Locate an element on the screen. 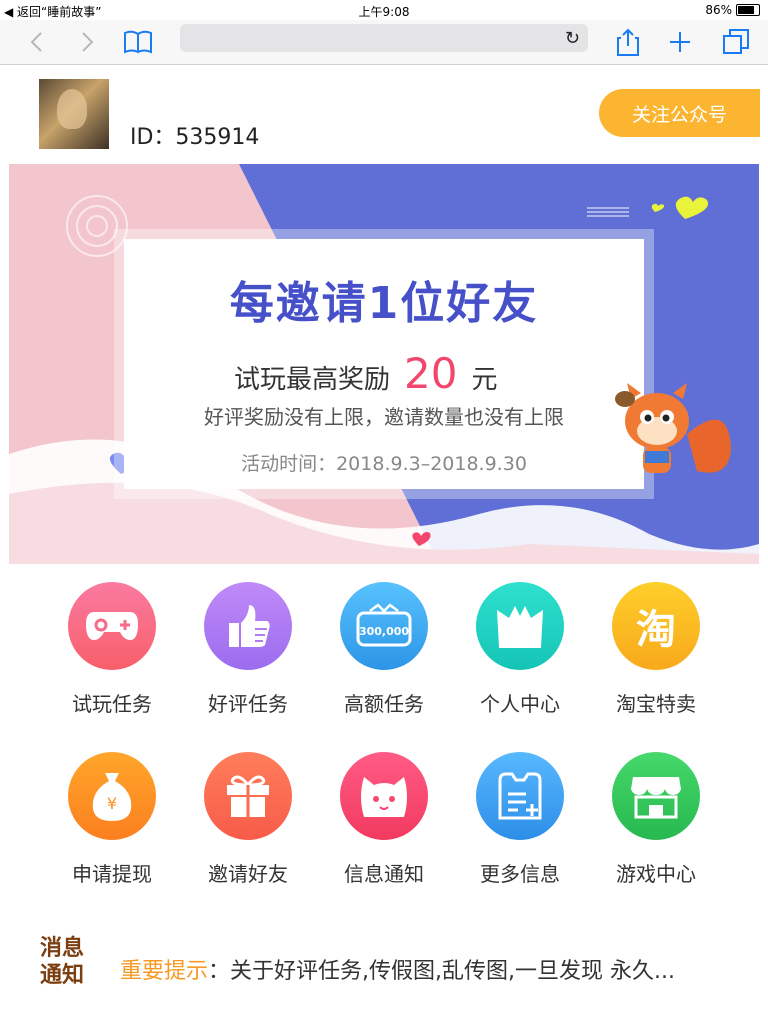  menu-item-more-info: 更多信息 is located at coordinates (520, 819).